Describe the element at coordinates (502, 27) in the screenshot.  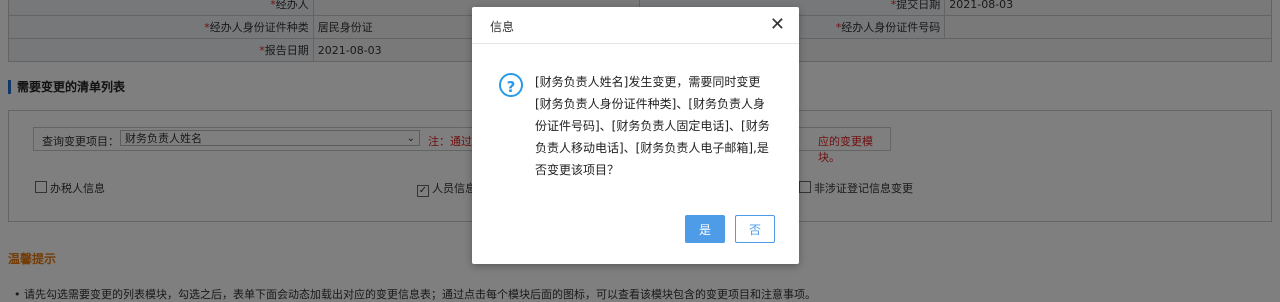
I see `dialog-title: 信息` at that location.